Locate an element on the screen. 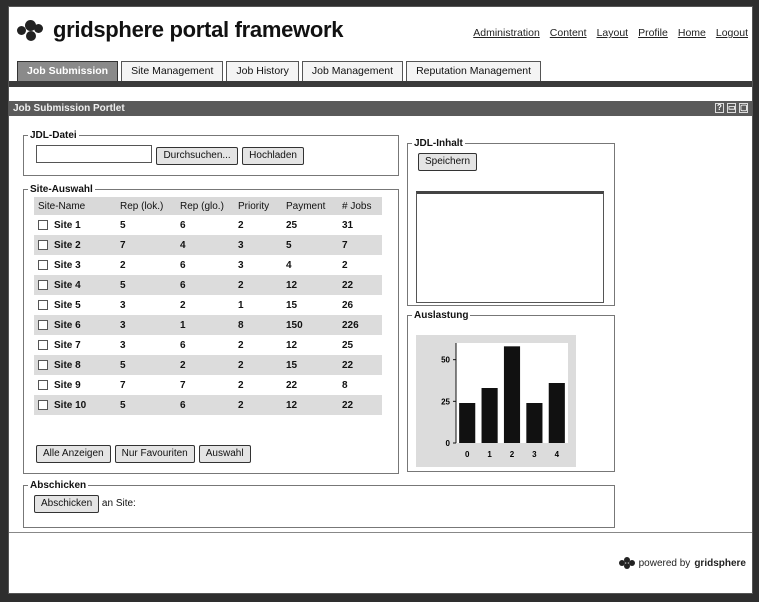  site-name: Site 3 is located at coordinates (67, 265).